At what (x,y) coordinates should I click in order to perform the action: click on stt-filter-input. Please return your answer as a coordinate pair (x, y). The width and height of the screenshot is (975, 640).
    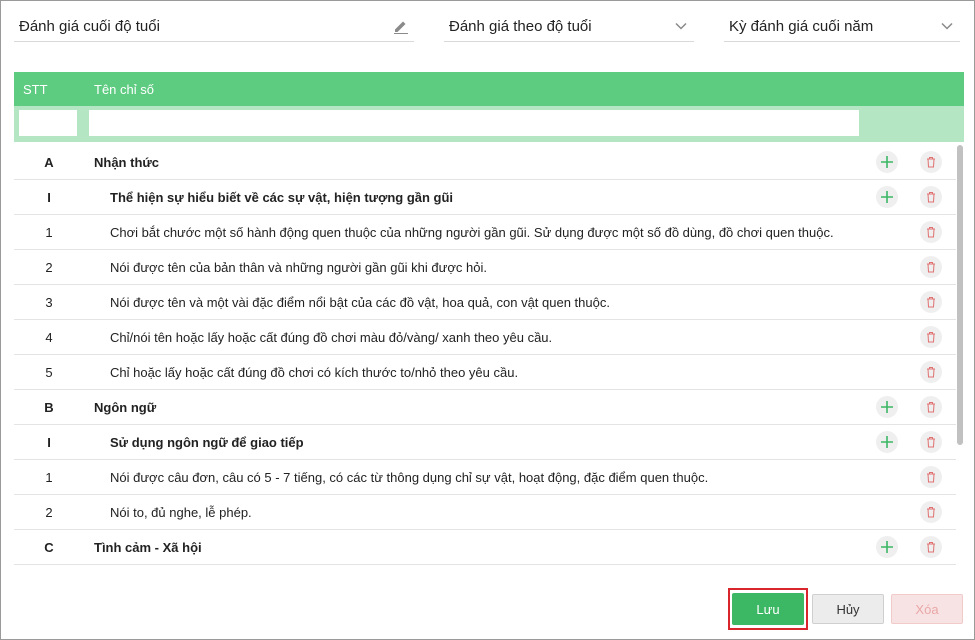
    Looking at the image, I should click on (48, 123).